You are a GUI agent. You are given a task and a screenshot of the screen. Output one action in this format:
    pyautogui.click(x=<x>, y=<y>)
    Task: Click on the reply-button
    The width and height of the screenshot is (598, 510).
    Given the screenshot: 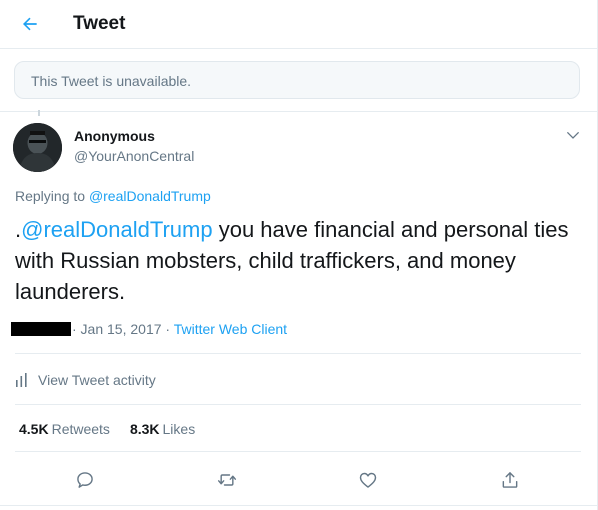 What is the action you would take?
    pyautogui.click(x=85, y=480)
    